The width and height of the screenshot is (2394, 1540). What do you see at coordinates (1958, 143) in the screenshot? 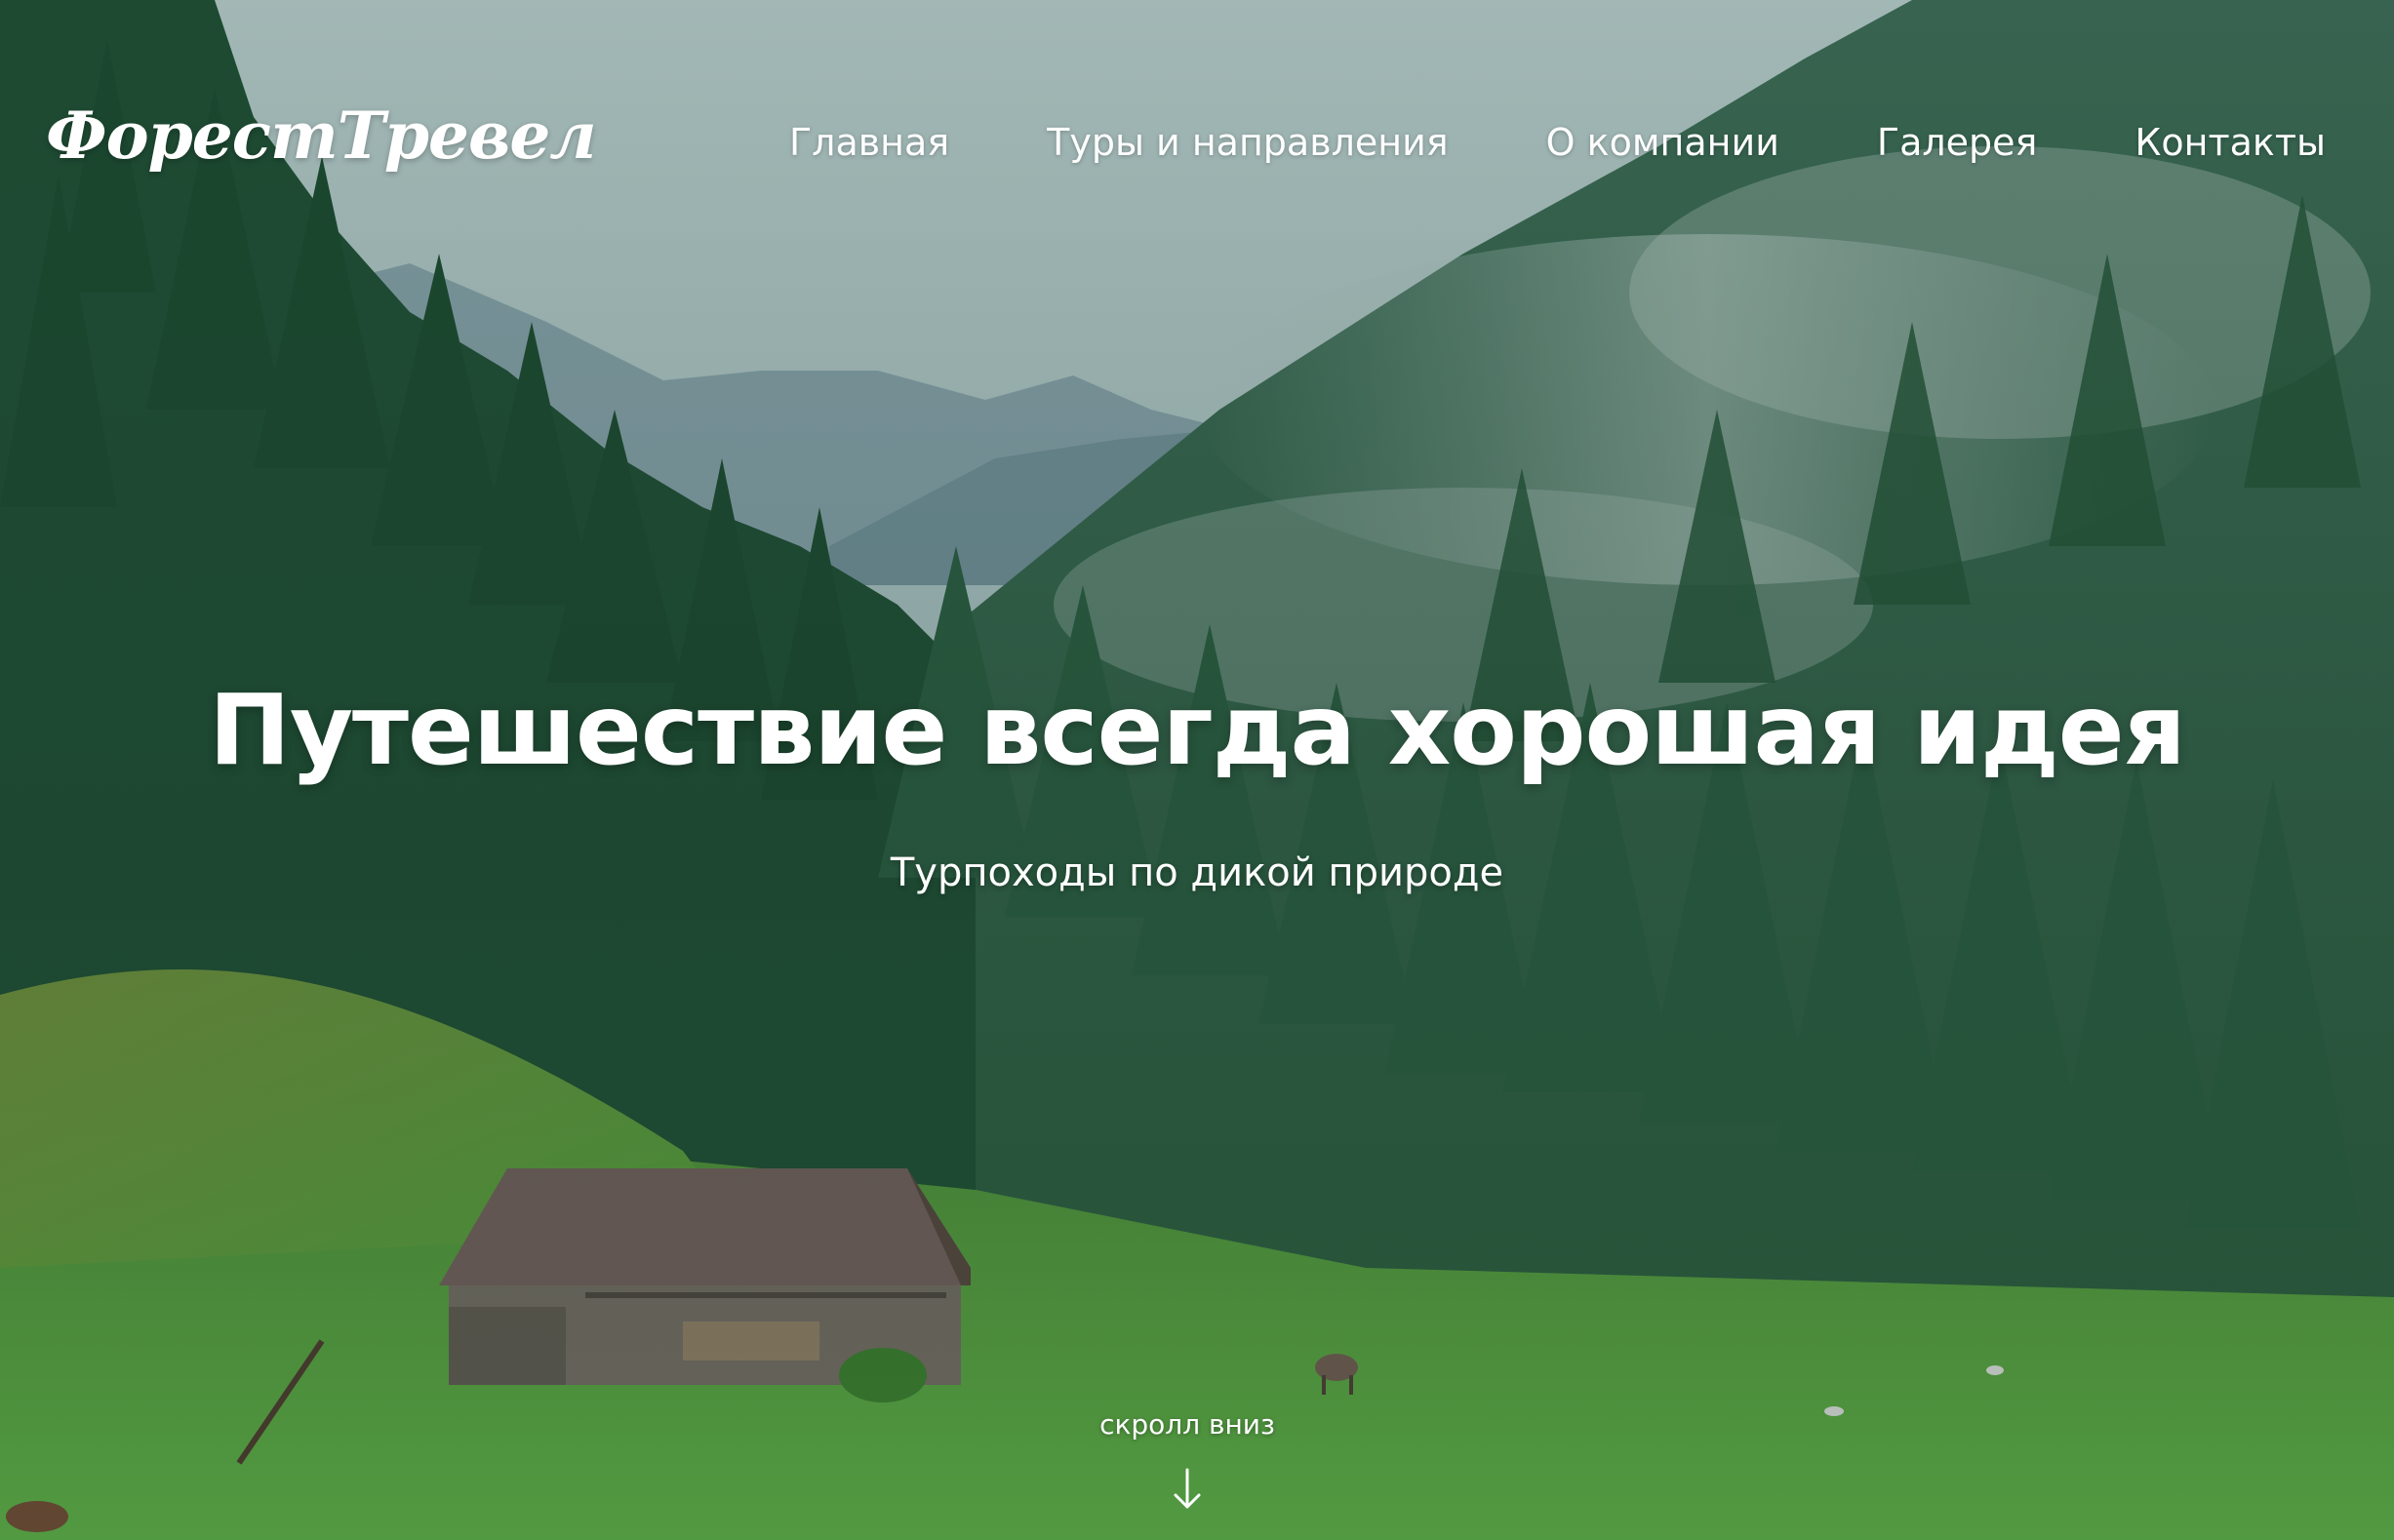
I see `nav-link-gallery: Галерея` at bounding box center [1958, 143].